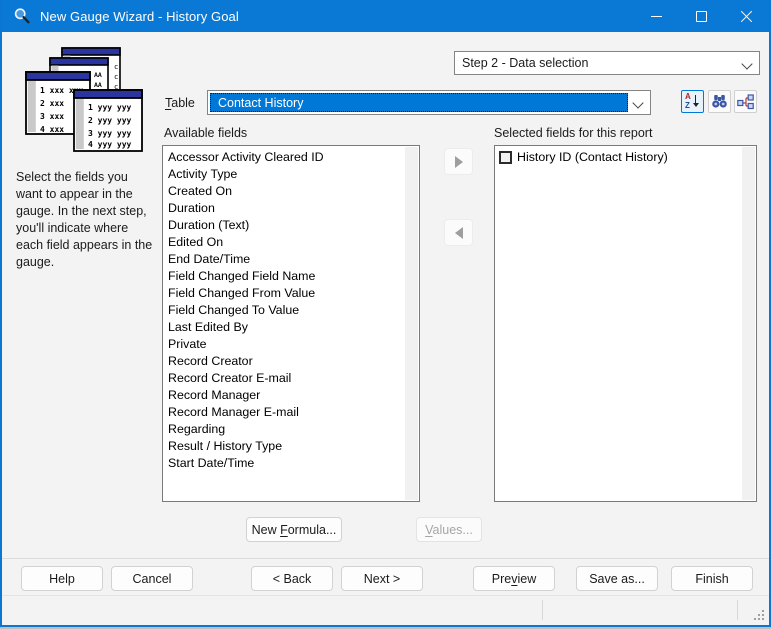  I want to click on list-item: Field Changed Field Name, so click(284, 276).